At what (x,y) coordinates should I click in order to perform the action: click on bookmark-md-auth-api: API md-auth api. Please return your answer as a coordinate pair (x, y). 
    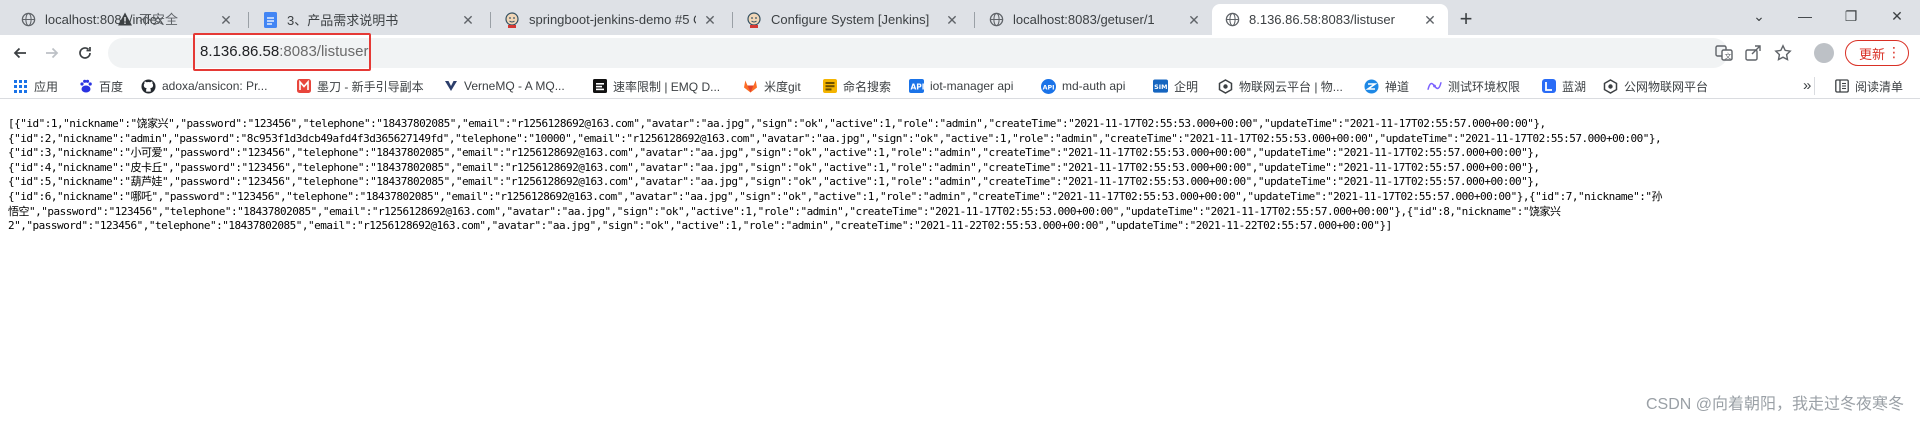
    Looking at the image, I should click on (1083, 86).